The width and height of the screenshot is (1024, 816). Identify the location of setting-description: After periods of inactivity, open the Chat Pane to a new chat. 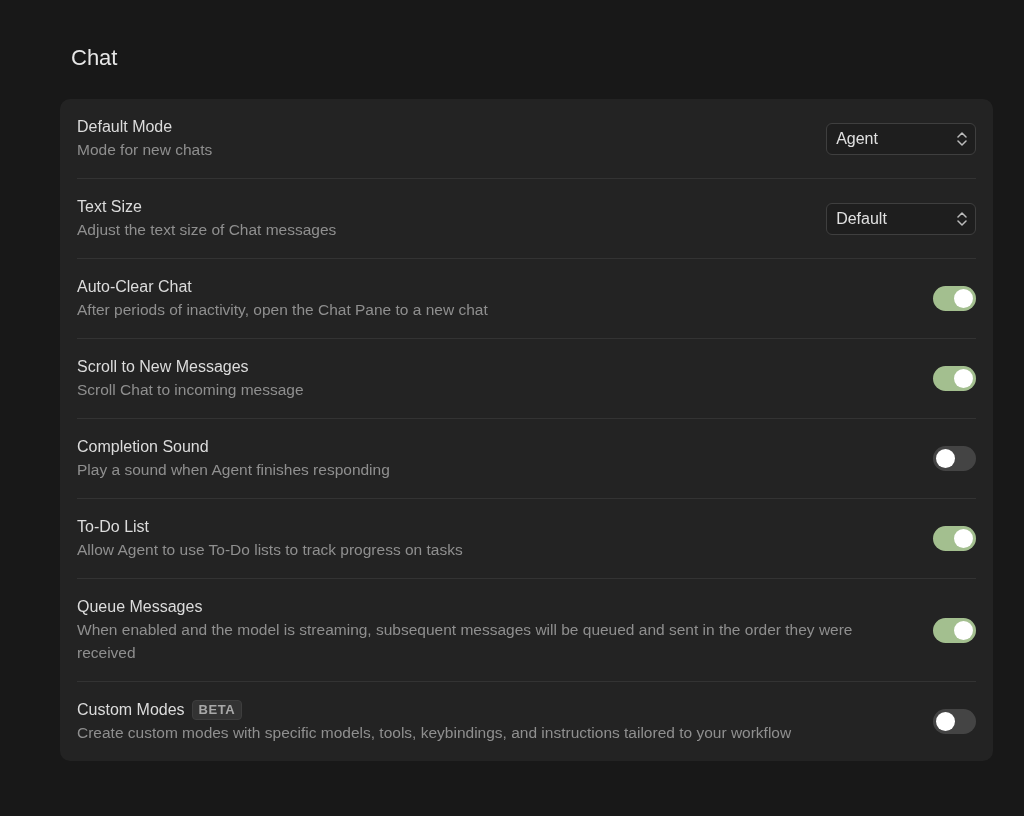
(283, 310).